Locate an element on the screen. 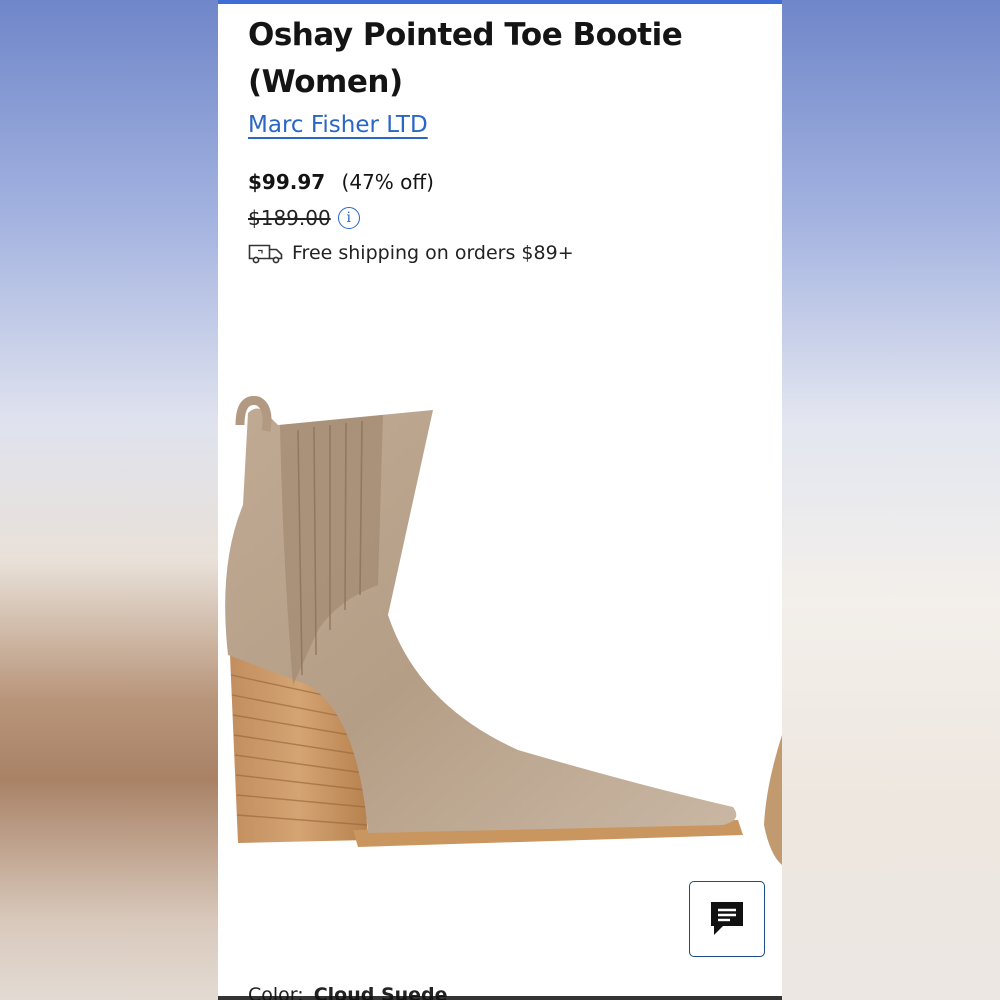 The height and width of the screenshot is (1000, 1000). chat-button is located at coordinates (727, 919).